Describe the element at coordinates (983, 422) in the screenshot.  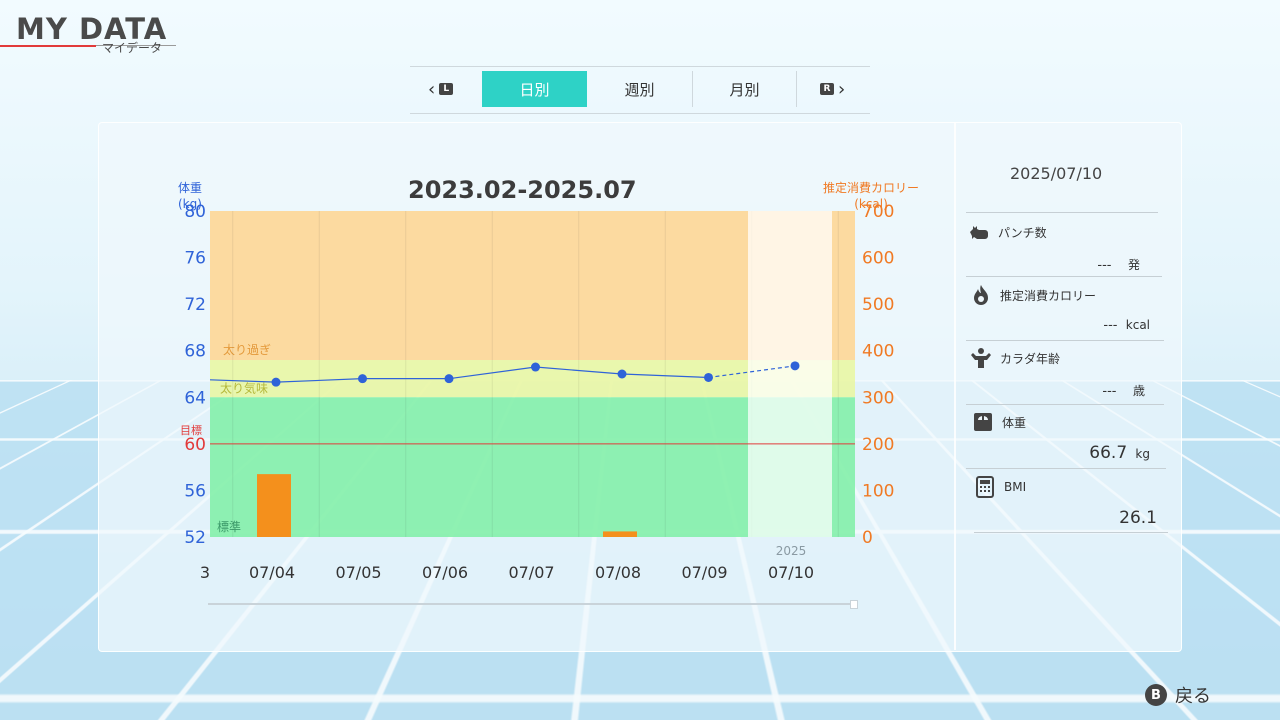
I see `scale-icon` at that location.